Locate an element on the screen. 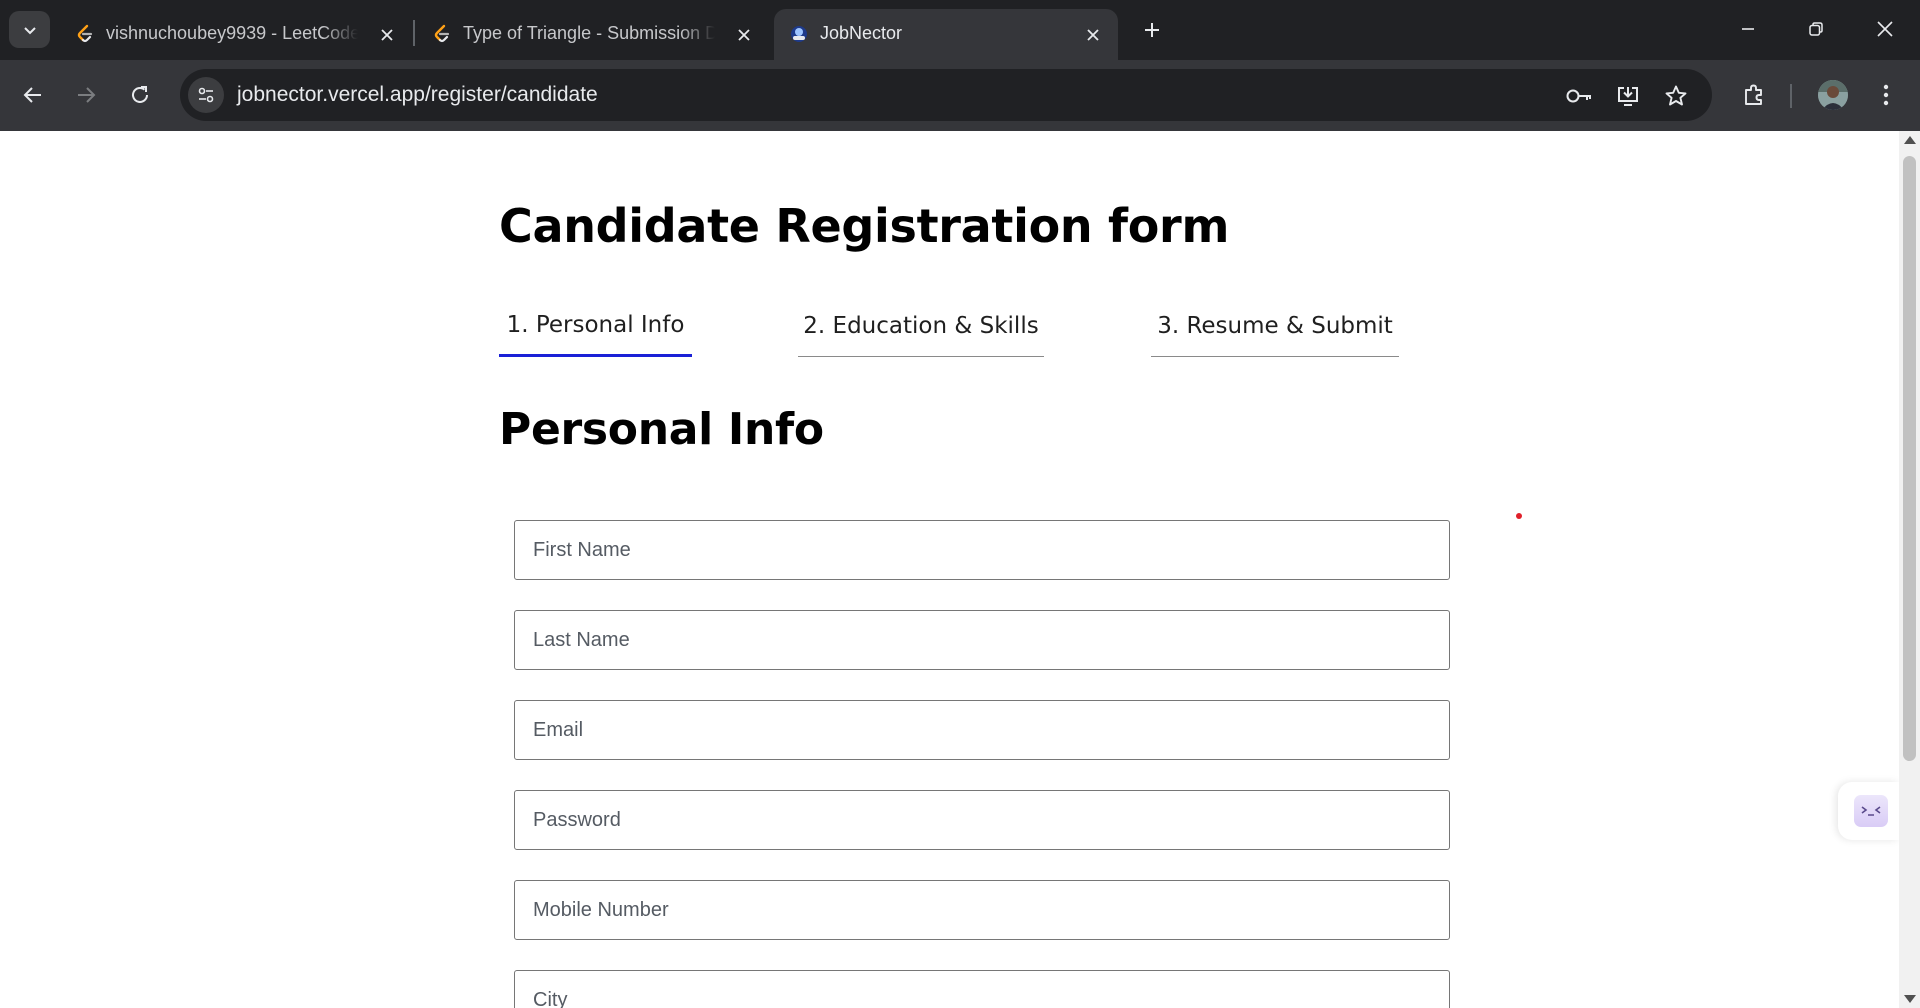 The height and width of the screenshot is (1008, 1920). widget-icon is located at coordinates (1871, 811).